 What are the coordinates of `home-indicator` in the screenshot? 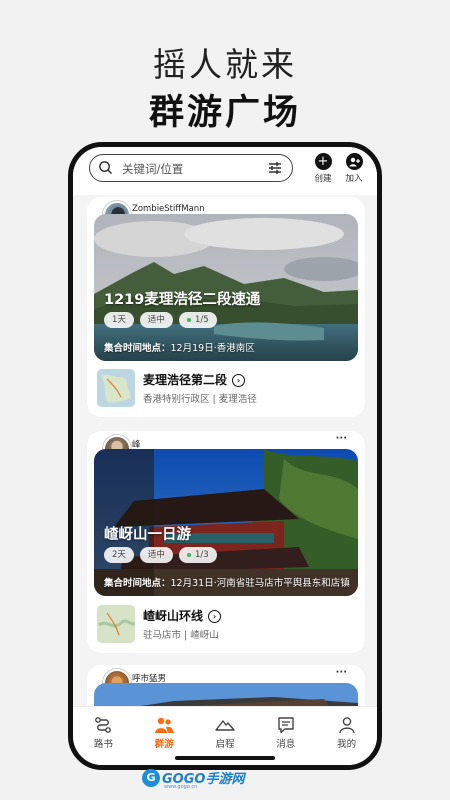 It's located at (225, 758).